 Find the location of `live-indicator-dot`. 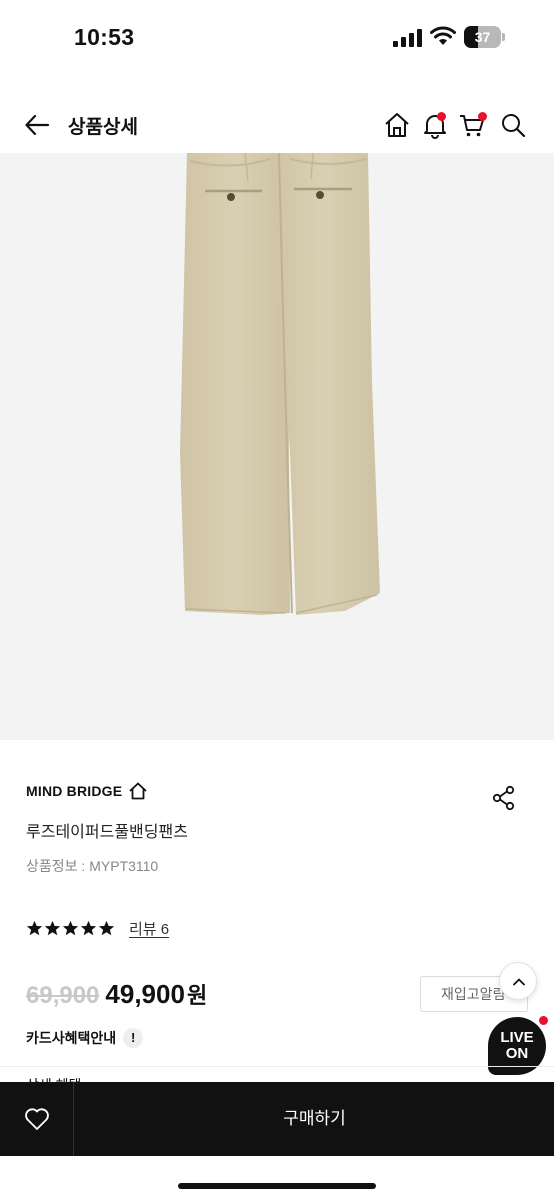

live-indicator-dot is located at coordinates (543, 1020).